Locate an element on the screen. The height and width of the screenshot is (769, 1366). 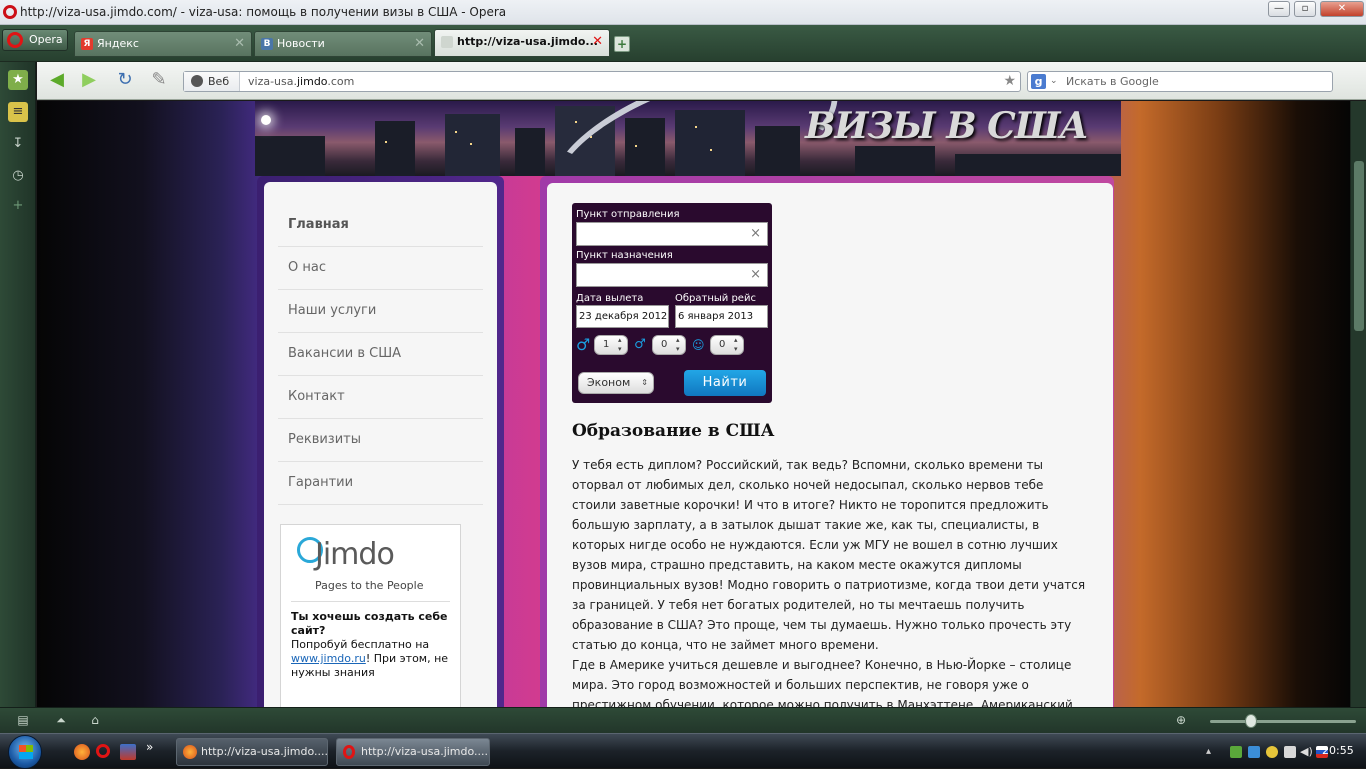
adults-select: 1 is located at coordinates (611, 345).